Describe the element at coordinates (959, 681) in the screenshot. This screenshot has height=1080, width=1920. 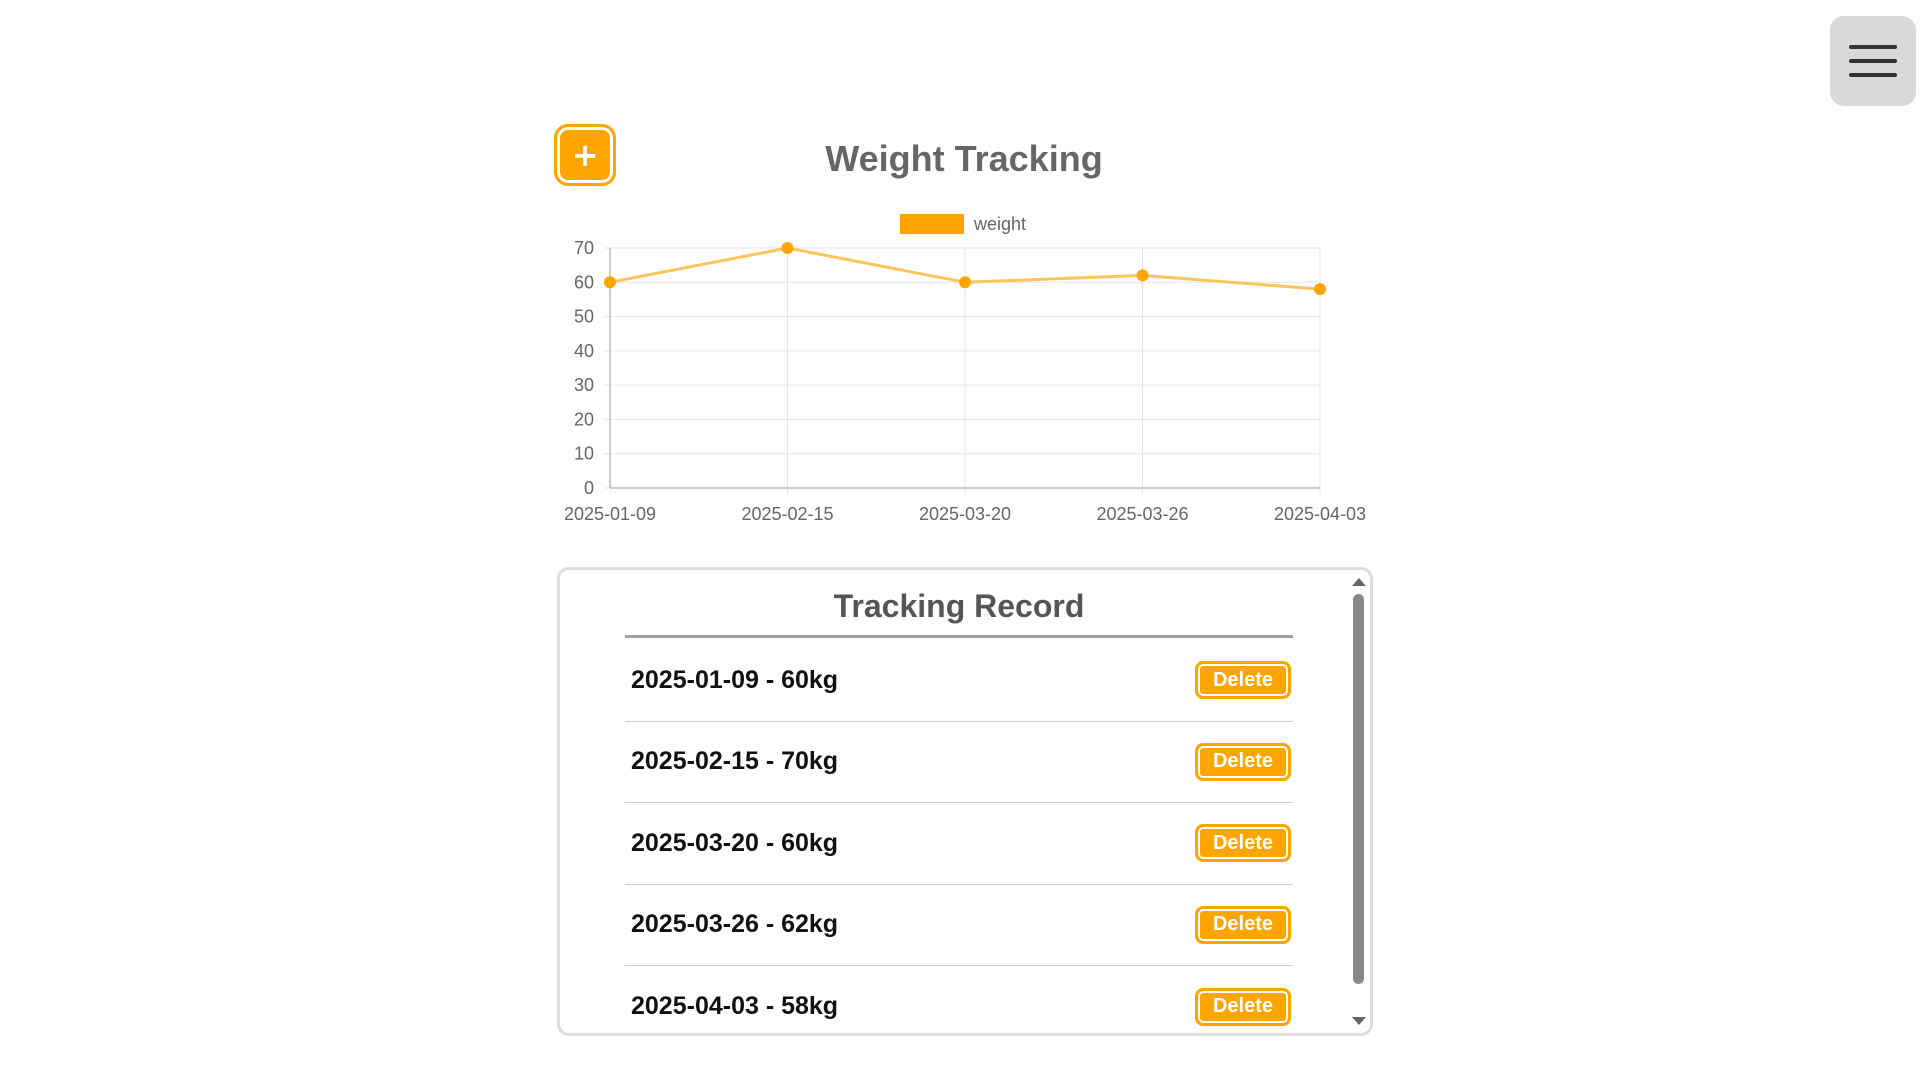
I see `record-row: 2025-01-09 - 60kg Delete` at that location.